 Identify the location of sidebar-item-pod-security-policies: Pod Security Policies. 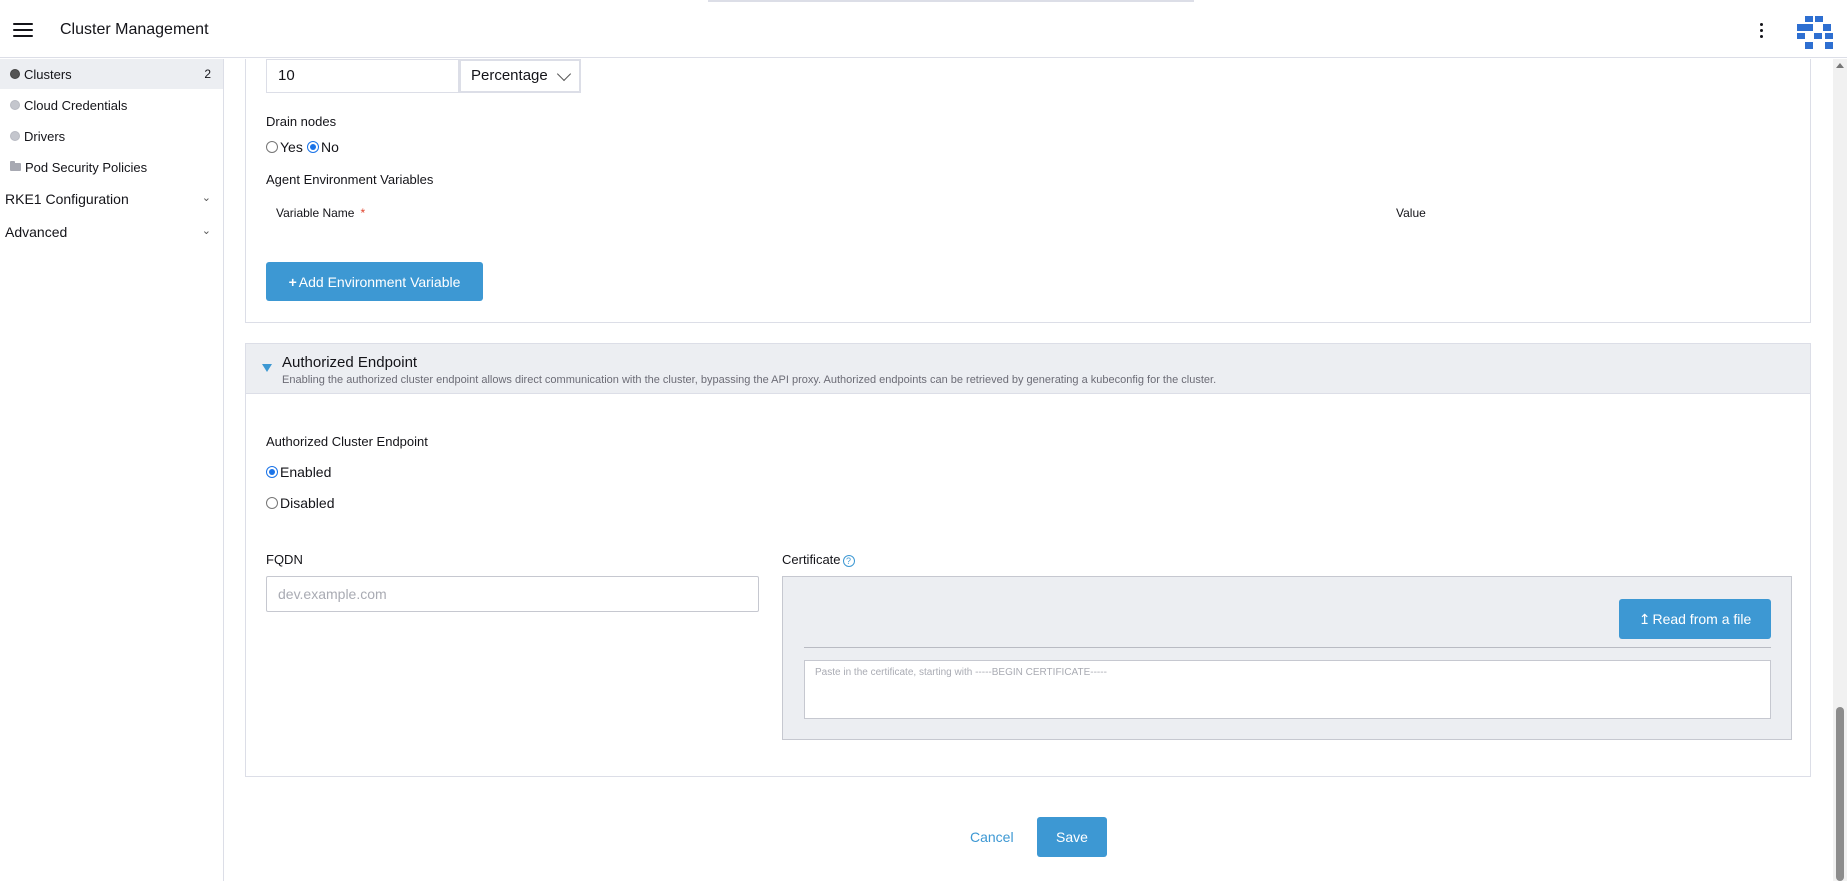
(111, 167).